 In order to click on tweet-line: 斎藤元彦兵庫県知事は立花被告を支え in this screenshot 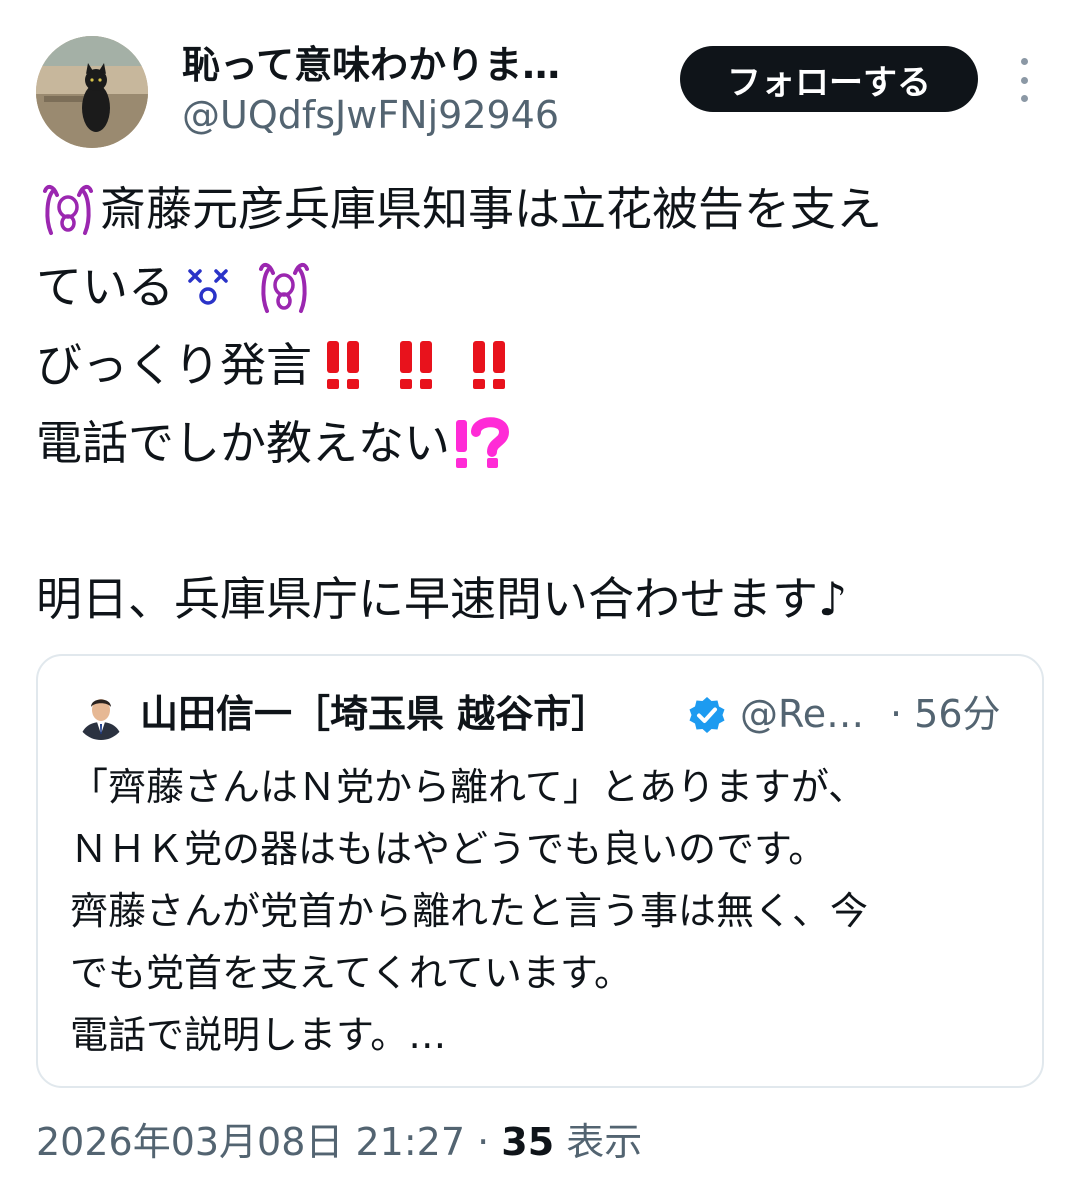, I will do `click(541, 209)`.